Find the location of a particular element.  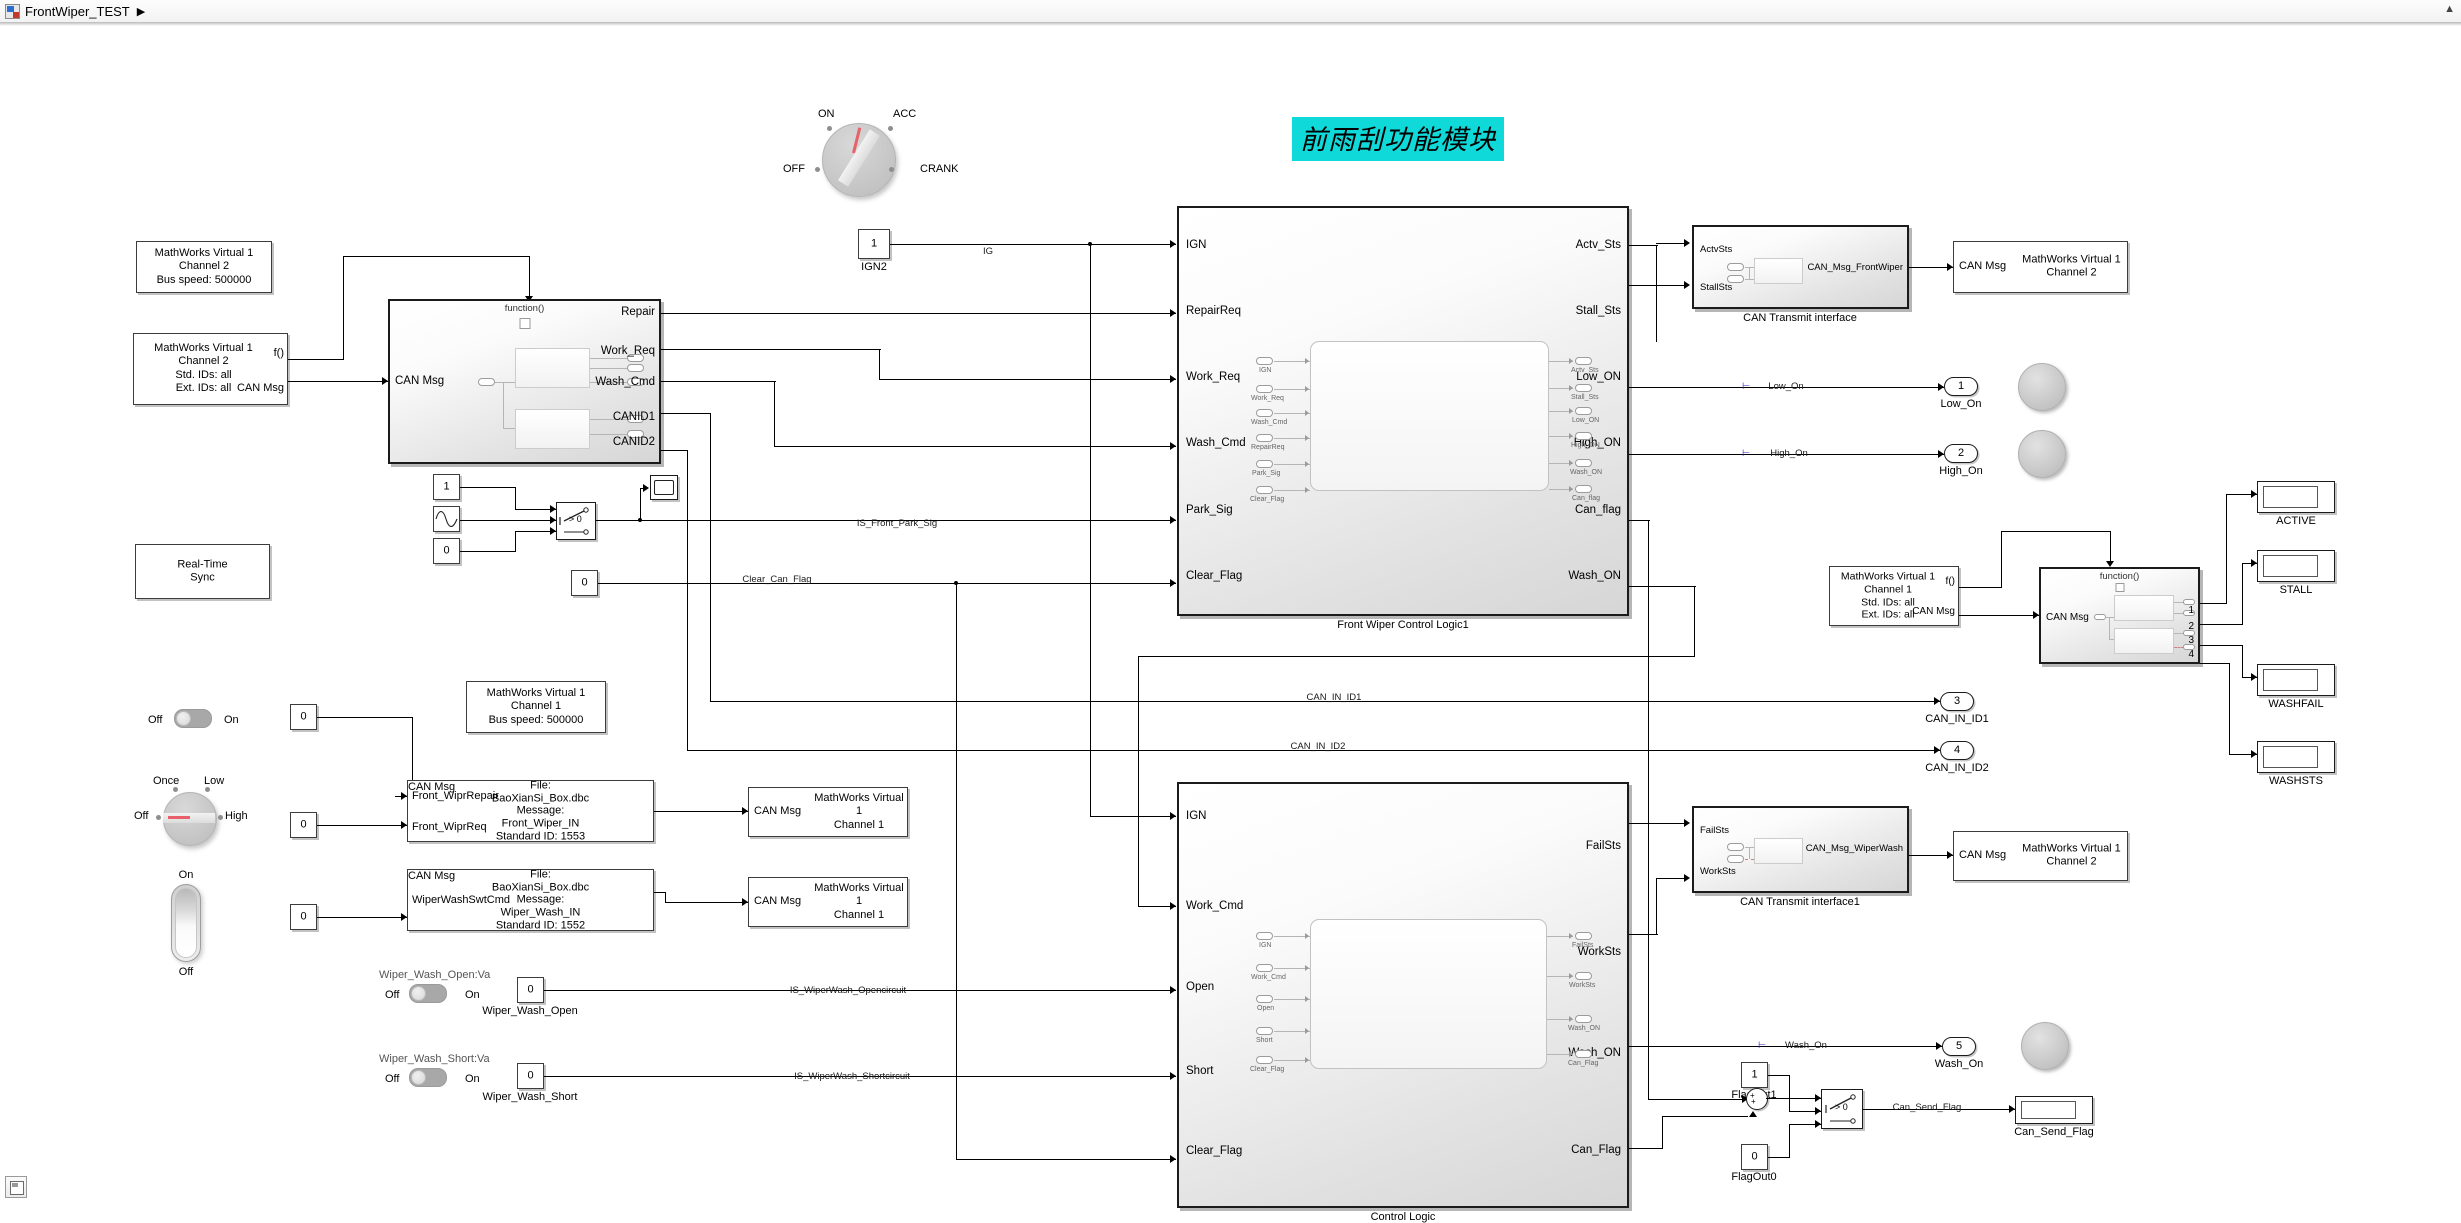

display-can-send-flag is located at coordinates (2054, 1110).